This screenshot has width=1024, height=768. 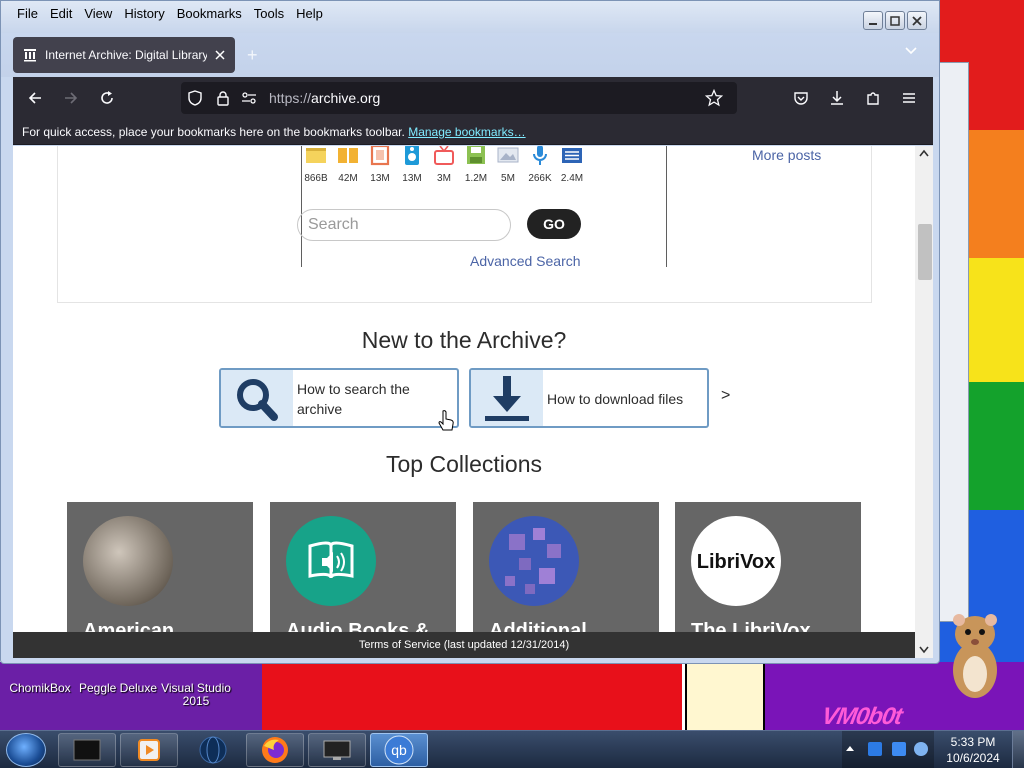 I want to click on media-count: 866B, so click(x=316, y=178).